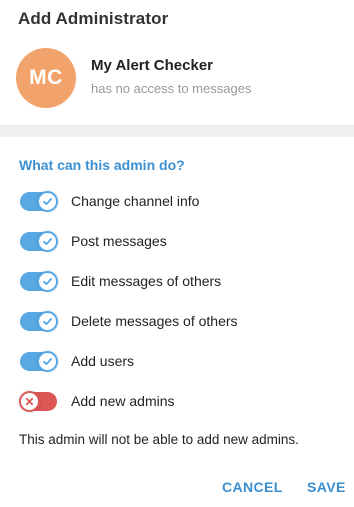 The height and width of the screenshot is (507, 354). Describe the element at coordinates (123, 401) in the screenshot. I see `permission-label: Add new admins` at that location.